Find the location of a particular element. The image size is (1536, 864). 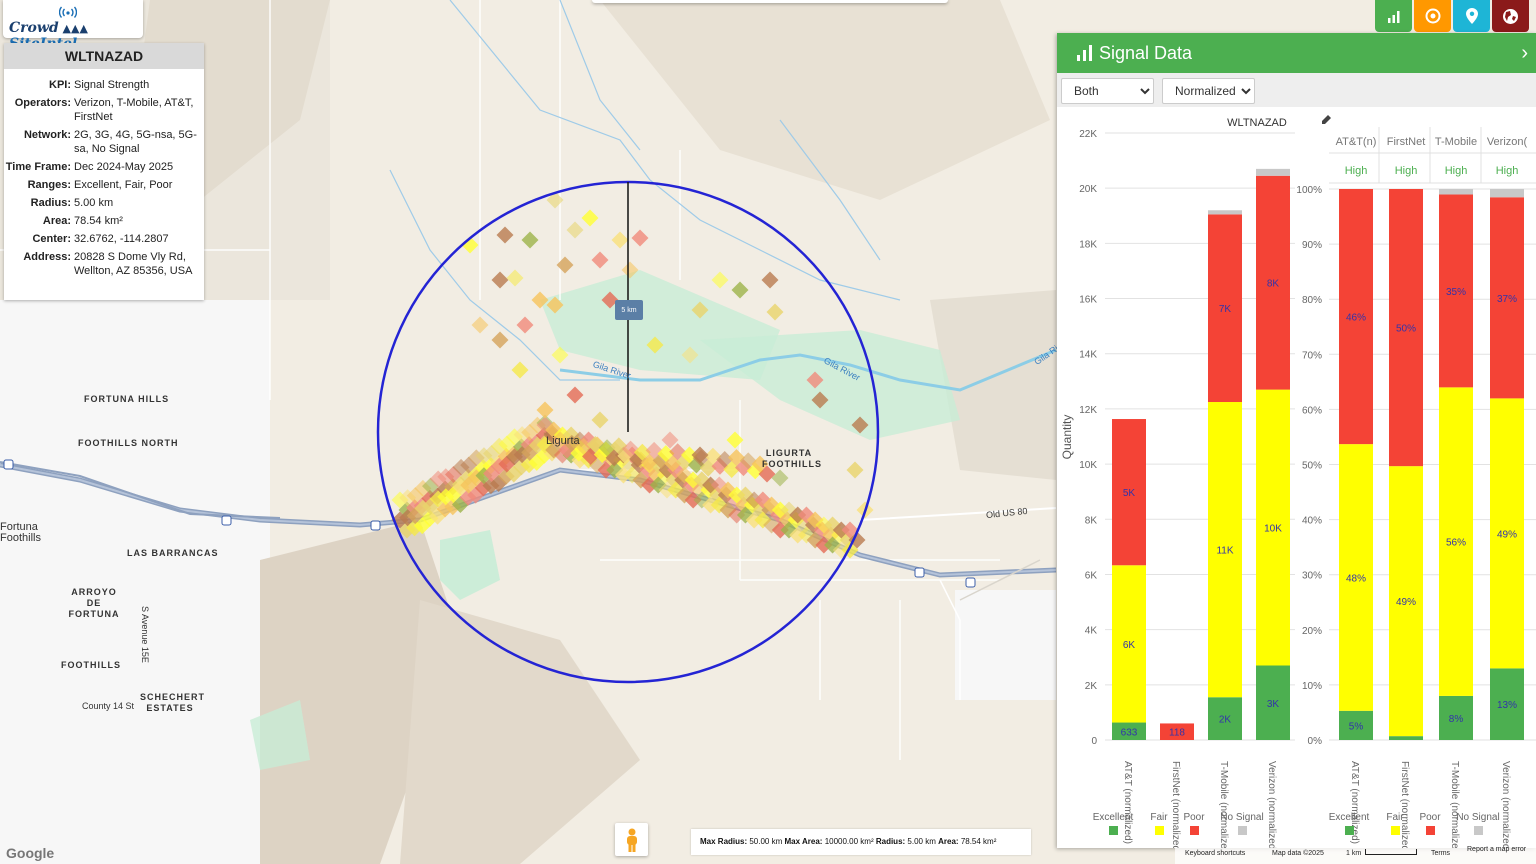

search-bar is located at coordinates (770, 1).